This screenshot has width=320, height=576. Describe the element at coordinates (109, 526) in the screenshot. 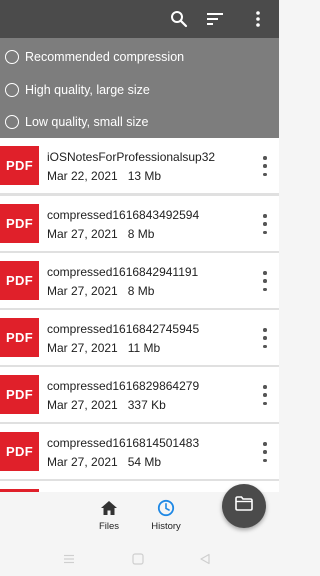

I see `nav-files-label: Files` at that location.